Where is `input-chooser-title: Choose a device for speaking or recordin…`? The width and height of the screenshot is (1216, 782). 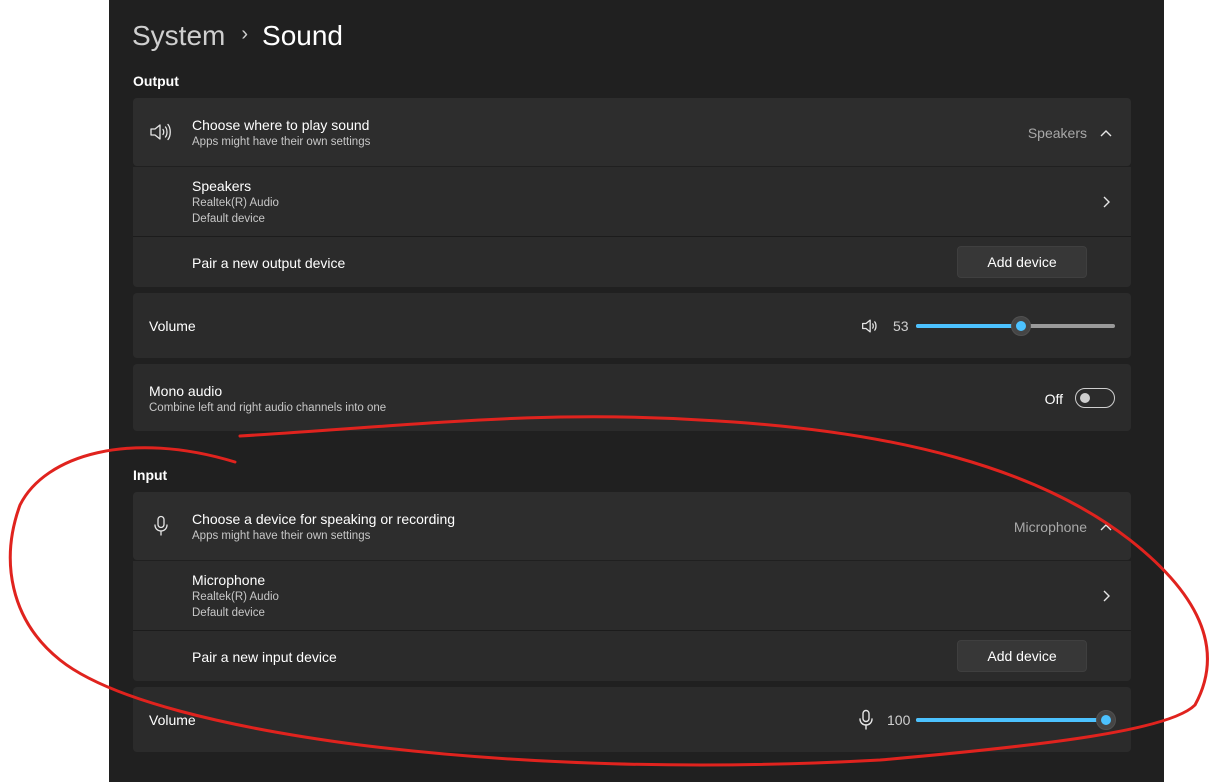
input-chooser-title: Choose a device for speaking or recordin… is located at coordinates (324, 519).